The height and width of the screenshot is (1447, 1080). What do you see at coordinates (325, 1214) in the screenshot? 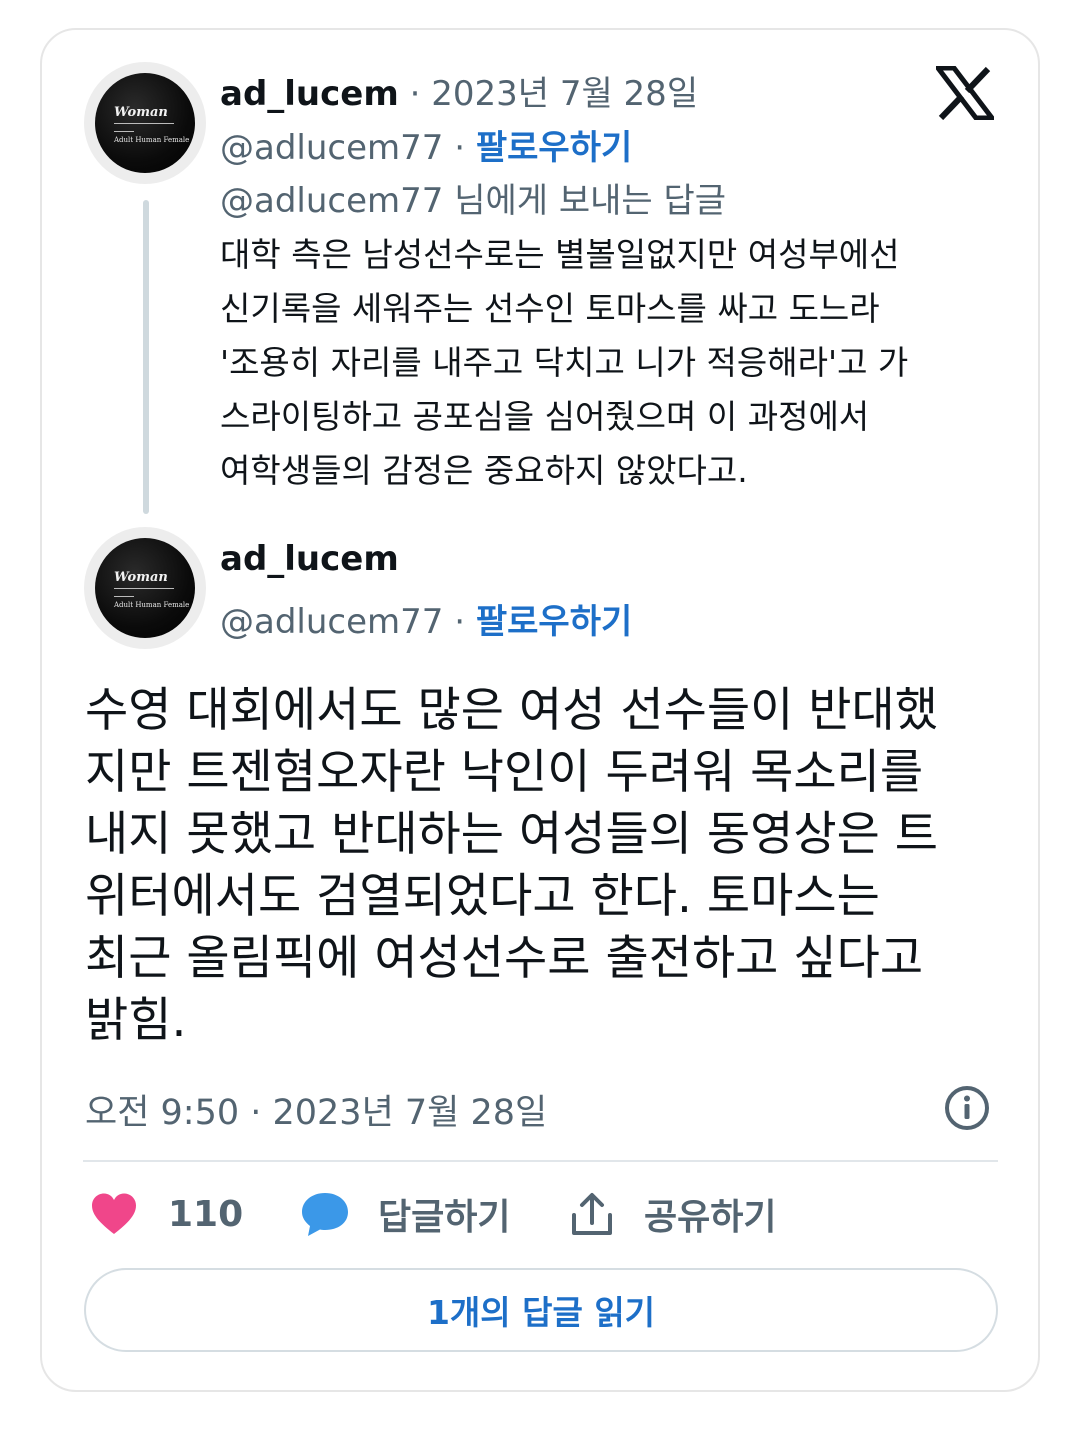
I see `reply-bubble-icon` at bounding box center [325, 1214].